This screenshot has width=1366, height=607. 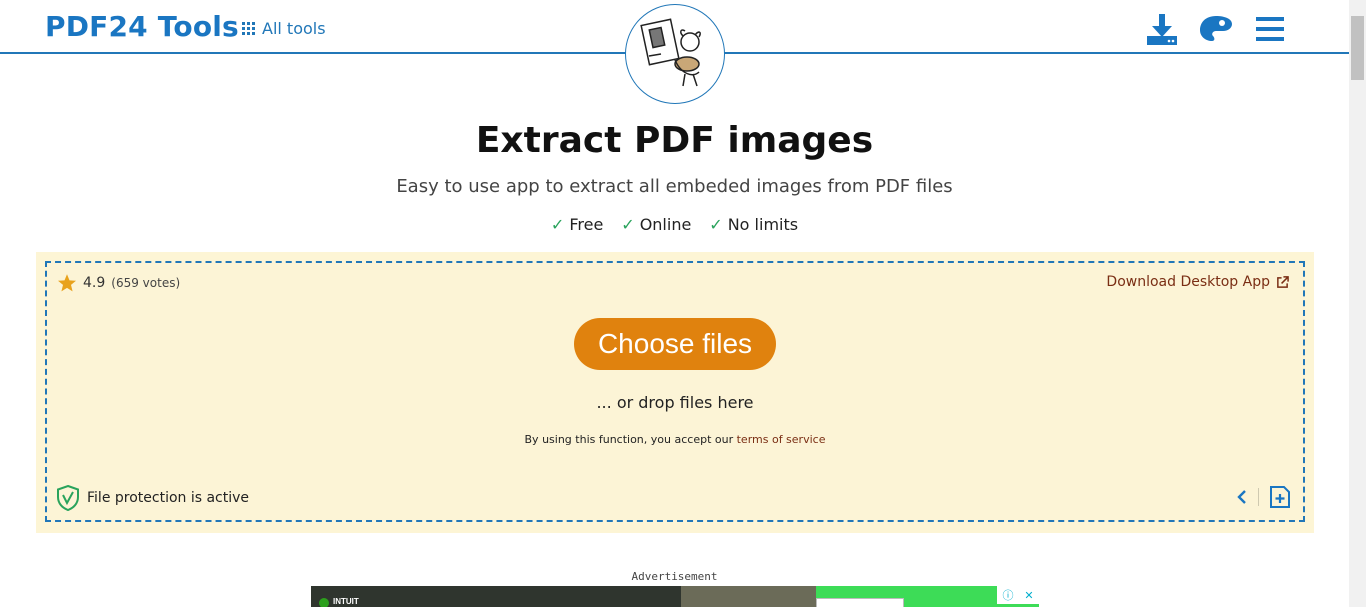 What do you see at coordinates (1283, 281) in the screenshot?
I see `external-link-icon` at bounding box center [1283, 281].